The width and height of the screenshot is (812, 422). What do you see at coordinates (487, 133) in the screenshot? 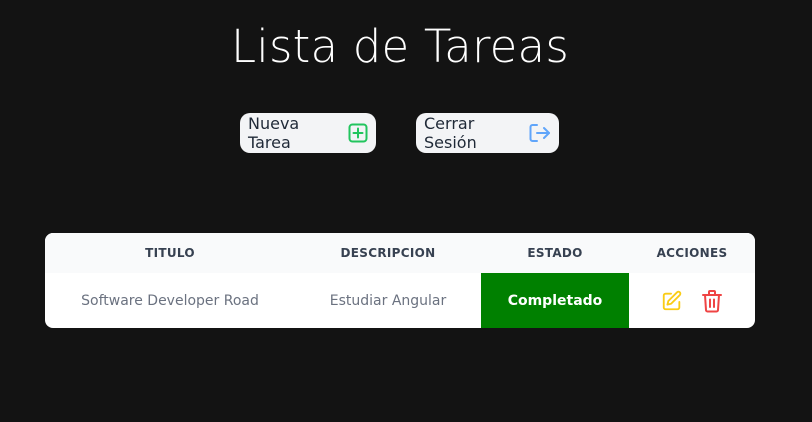
I see `logout-button: Cerrar Sesión` at bounding box center [487, 133].